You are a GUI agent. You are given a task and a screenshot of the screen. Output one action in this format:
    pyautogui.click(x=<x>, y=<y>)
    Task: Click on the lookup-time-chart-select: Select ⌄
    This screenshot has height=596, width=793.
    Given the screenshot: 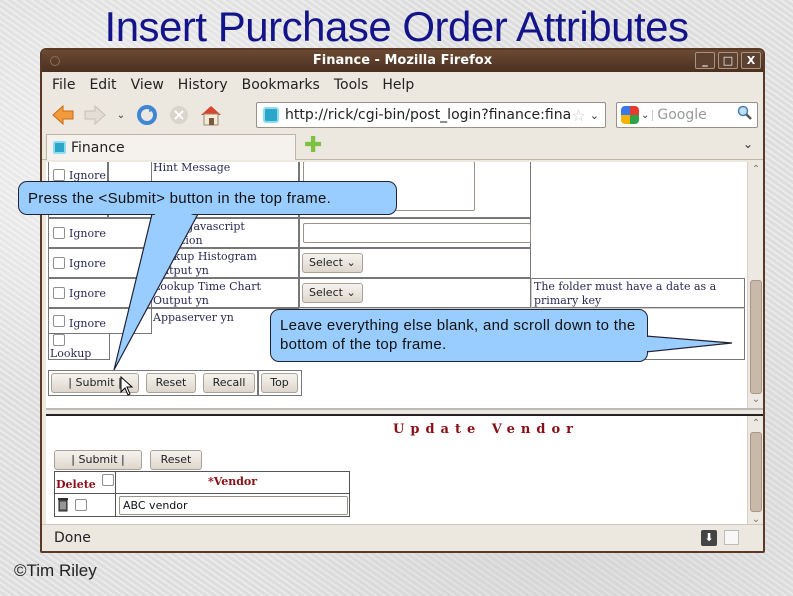 What is the action you would take?
    pyautogui.click(x=332, y=293)
    